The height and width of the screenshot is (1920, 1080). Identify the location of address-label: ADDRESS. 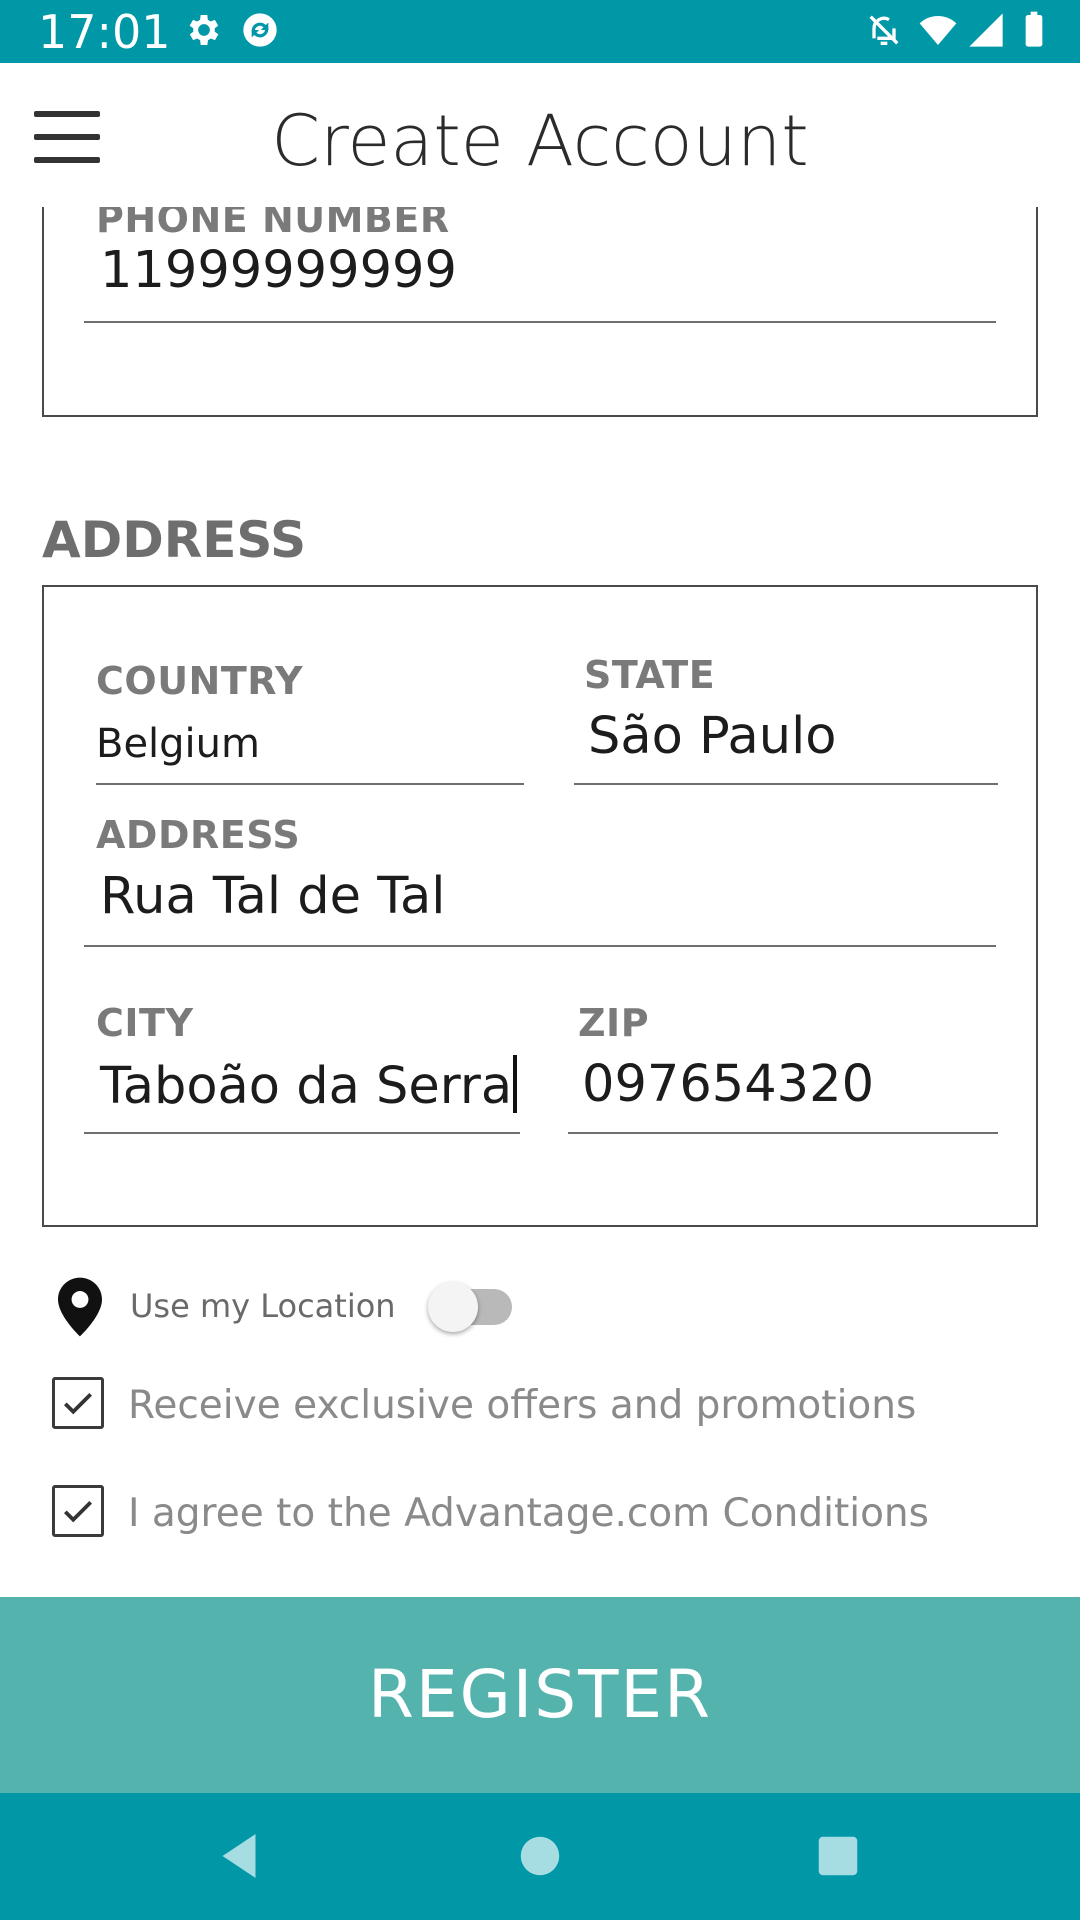
(198, 835).